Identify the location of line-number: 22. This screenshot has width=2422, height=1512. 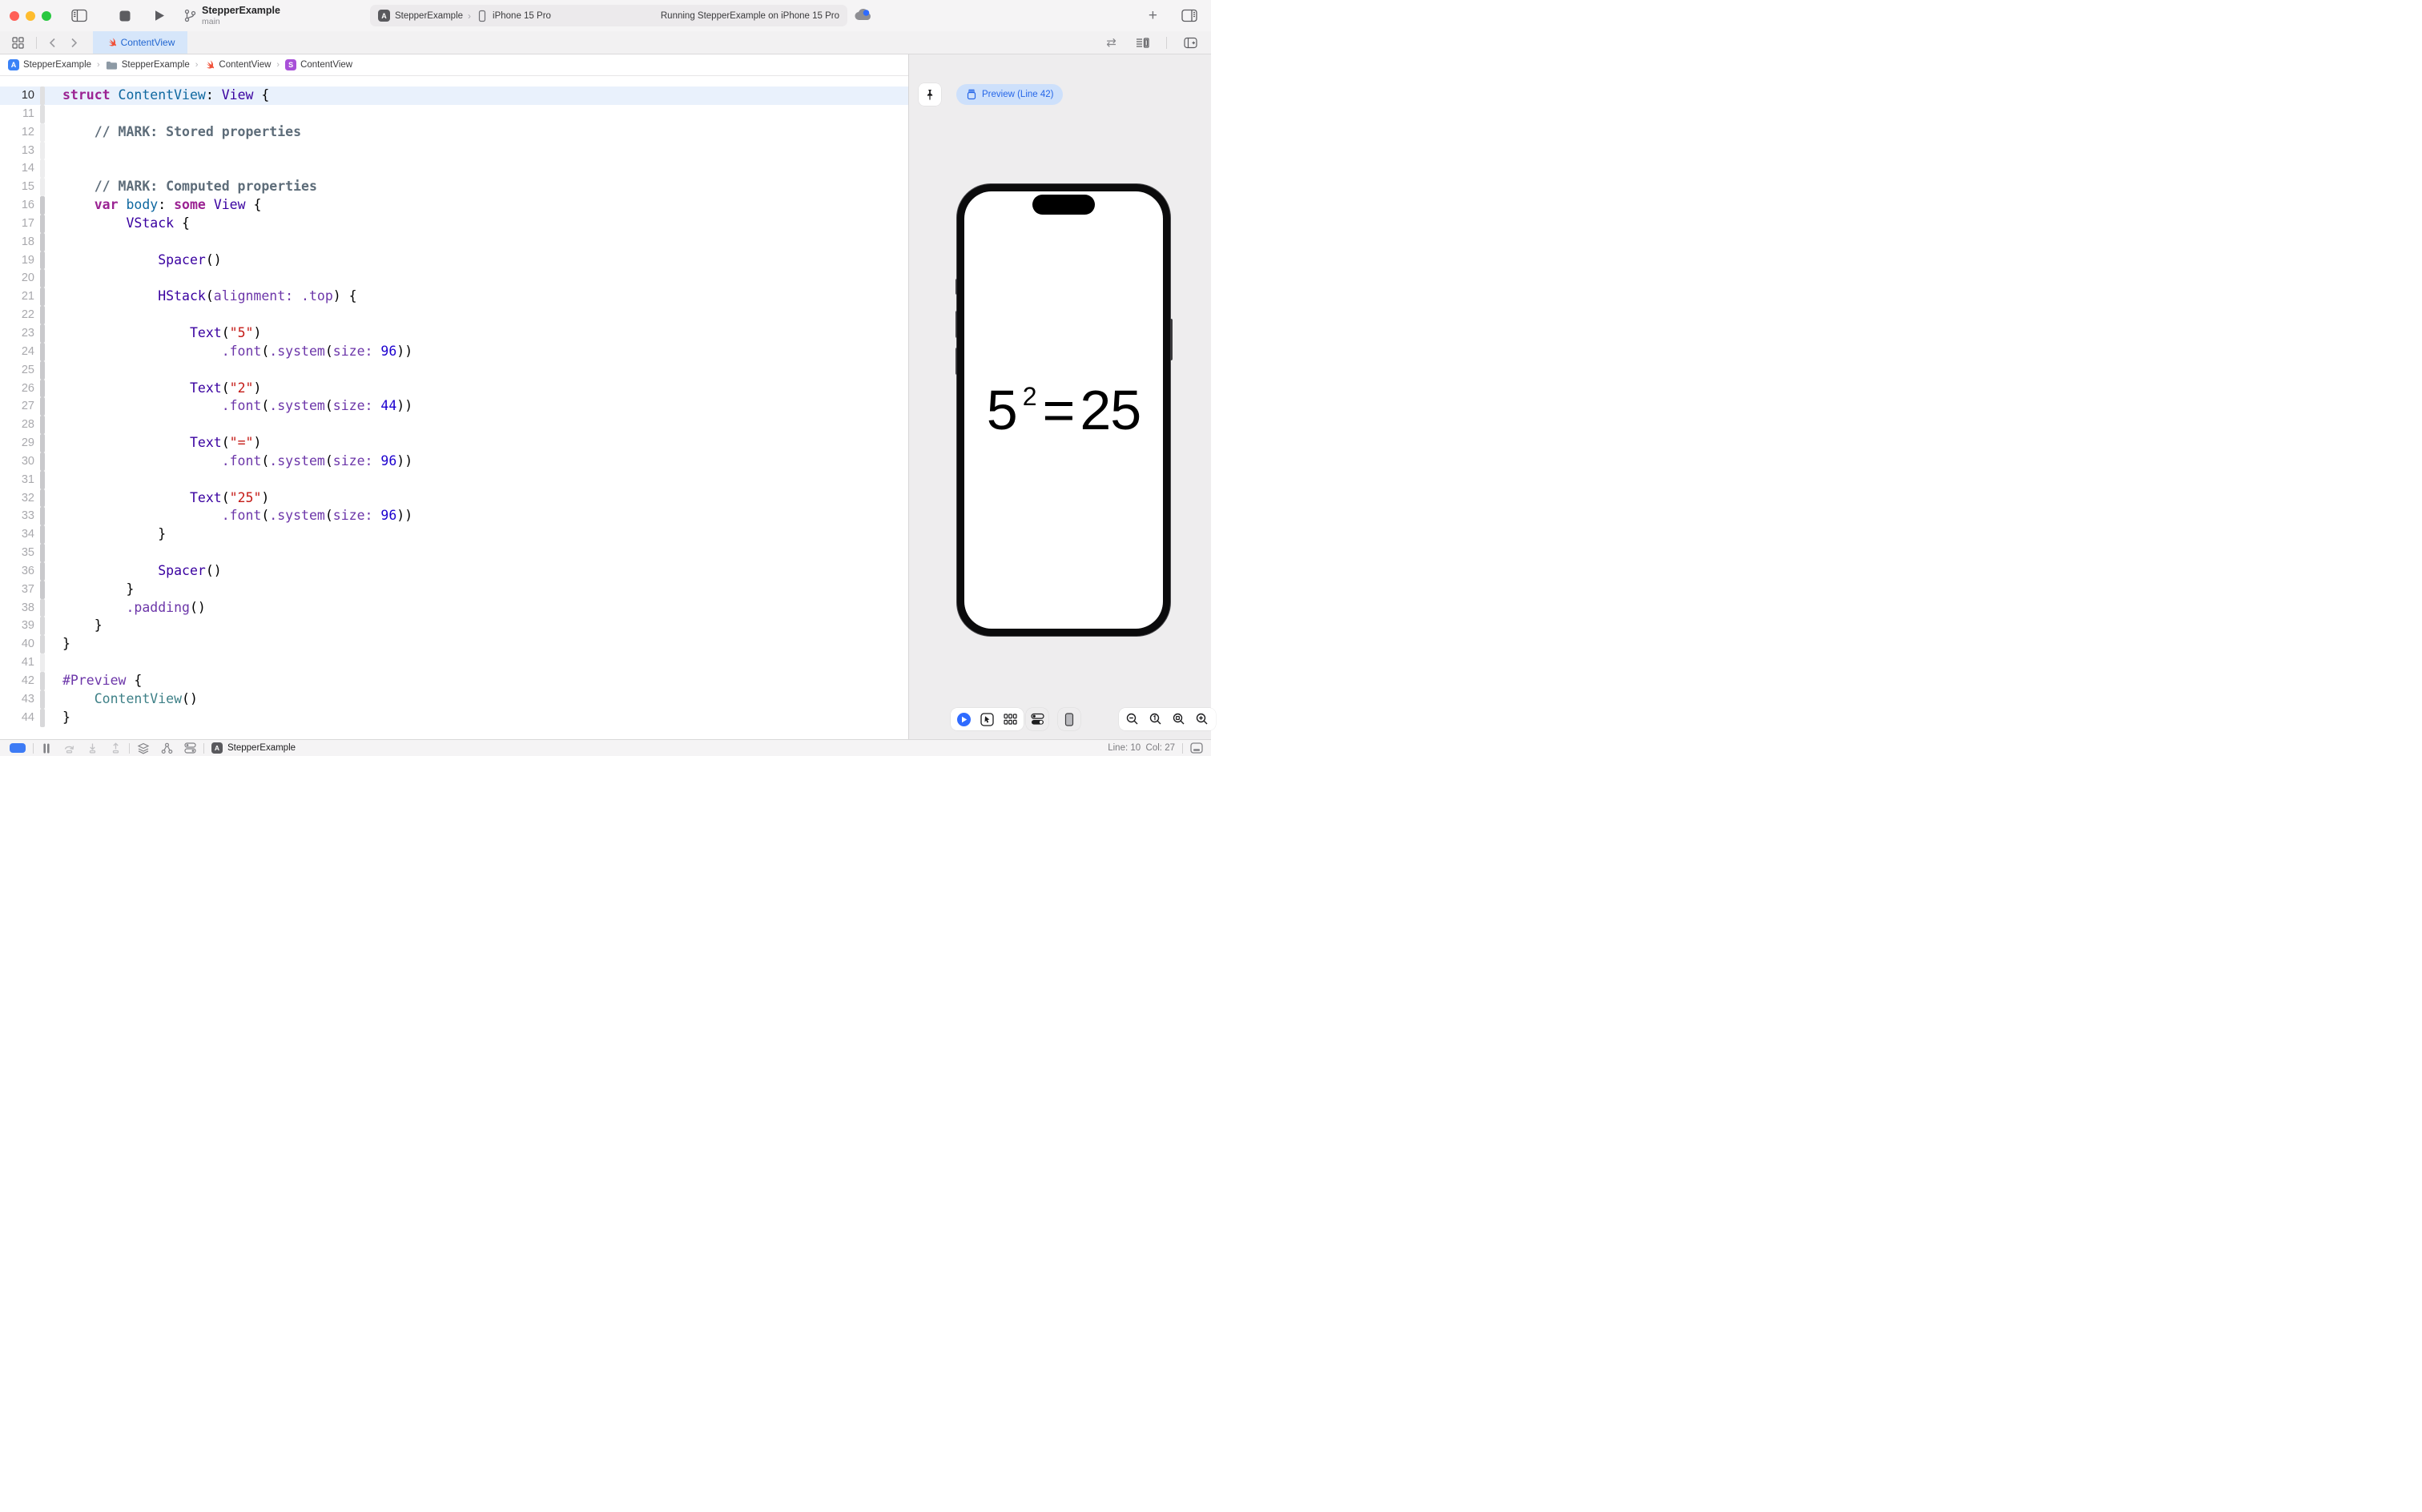
(20, 315).